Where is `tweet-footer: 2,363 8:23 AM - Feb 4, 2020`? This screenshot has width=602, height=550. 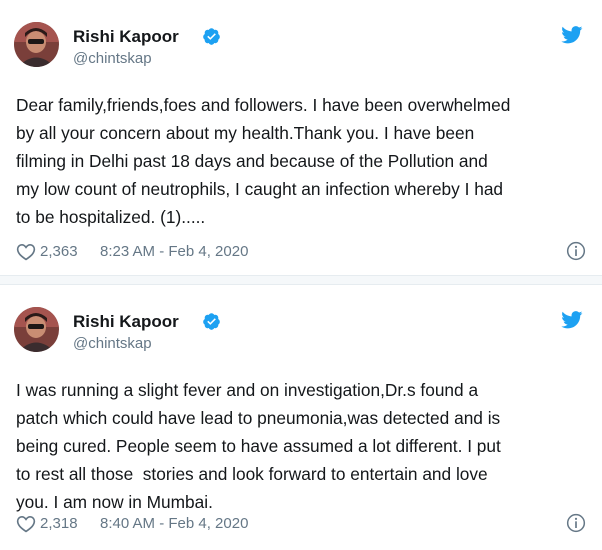
tweet-footer: 2,363 8:23 AM - Feb 4, 2020 is located at coordinates (301, 252).